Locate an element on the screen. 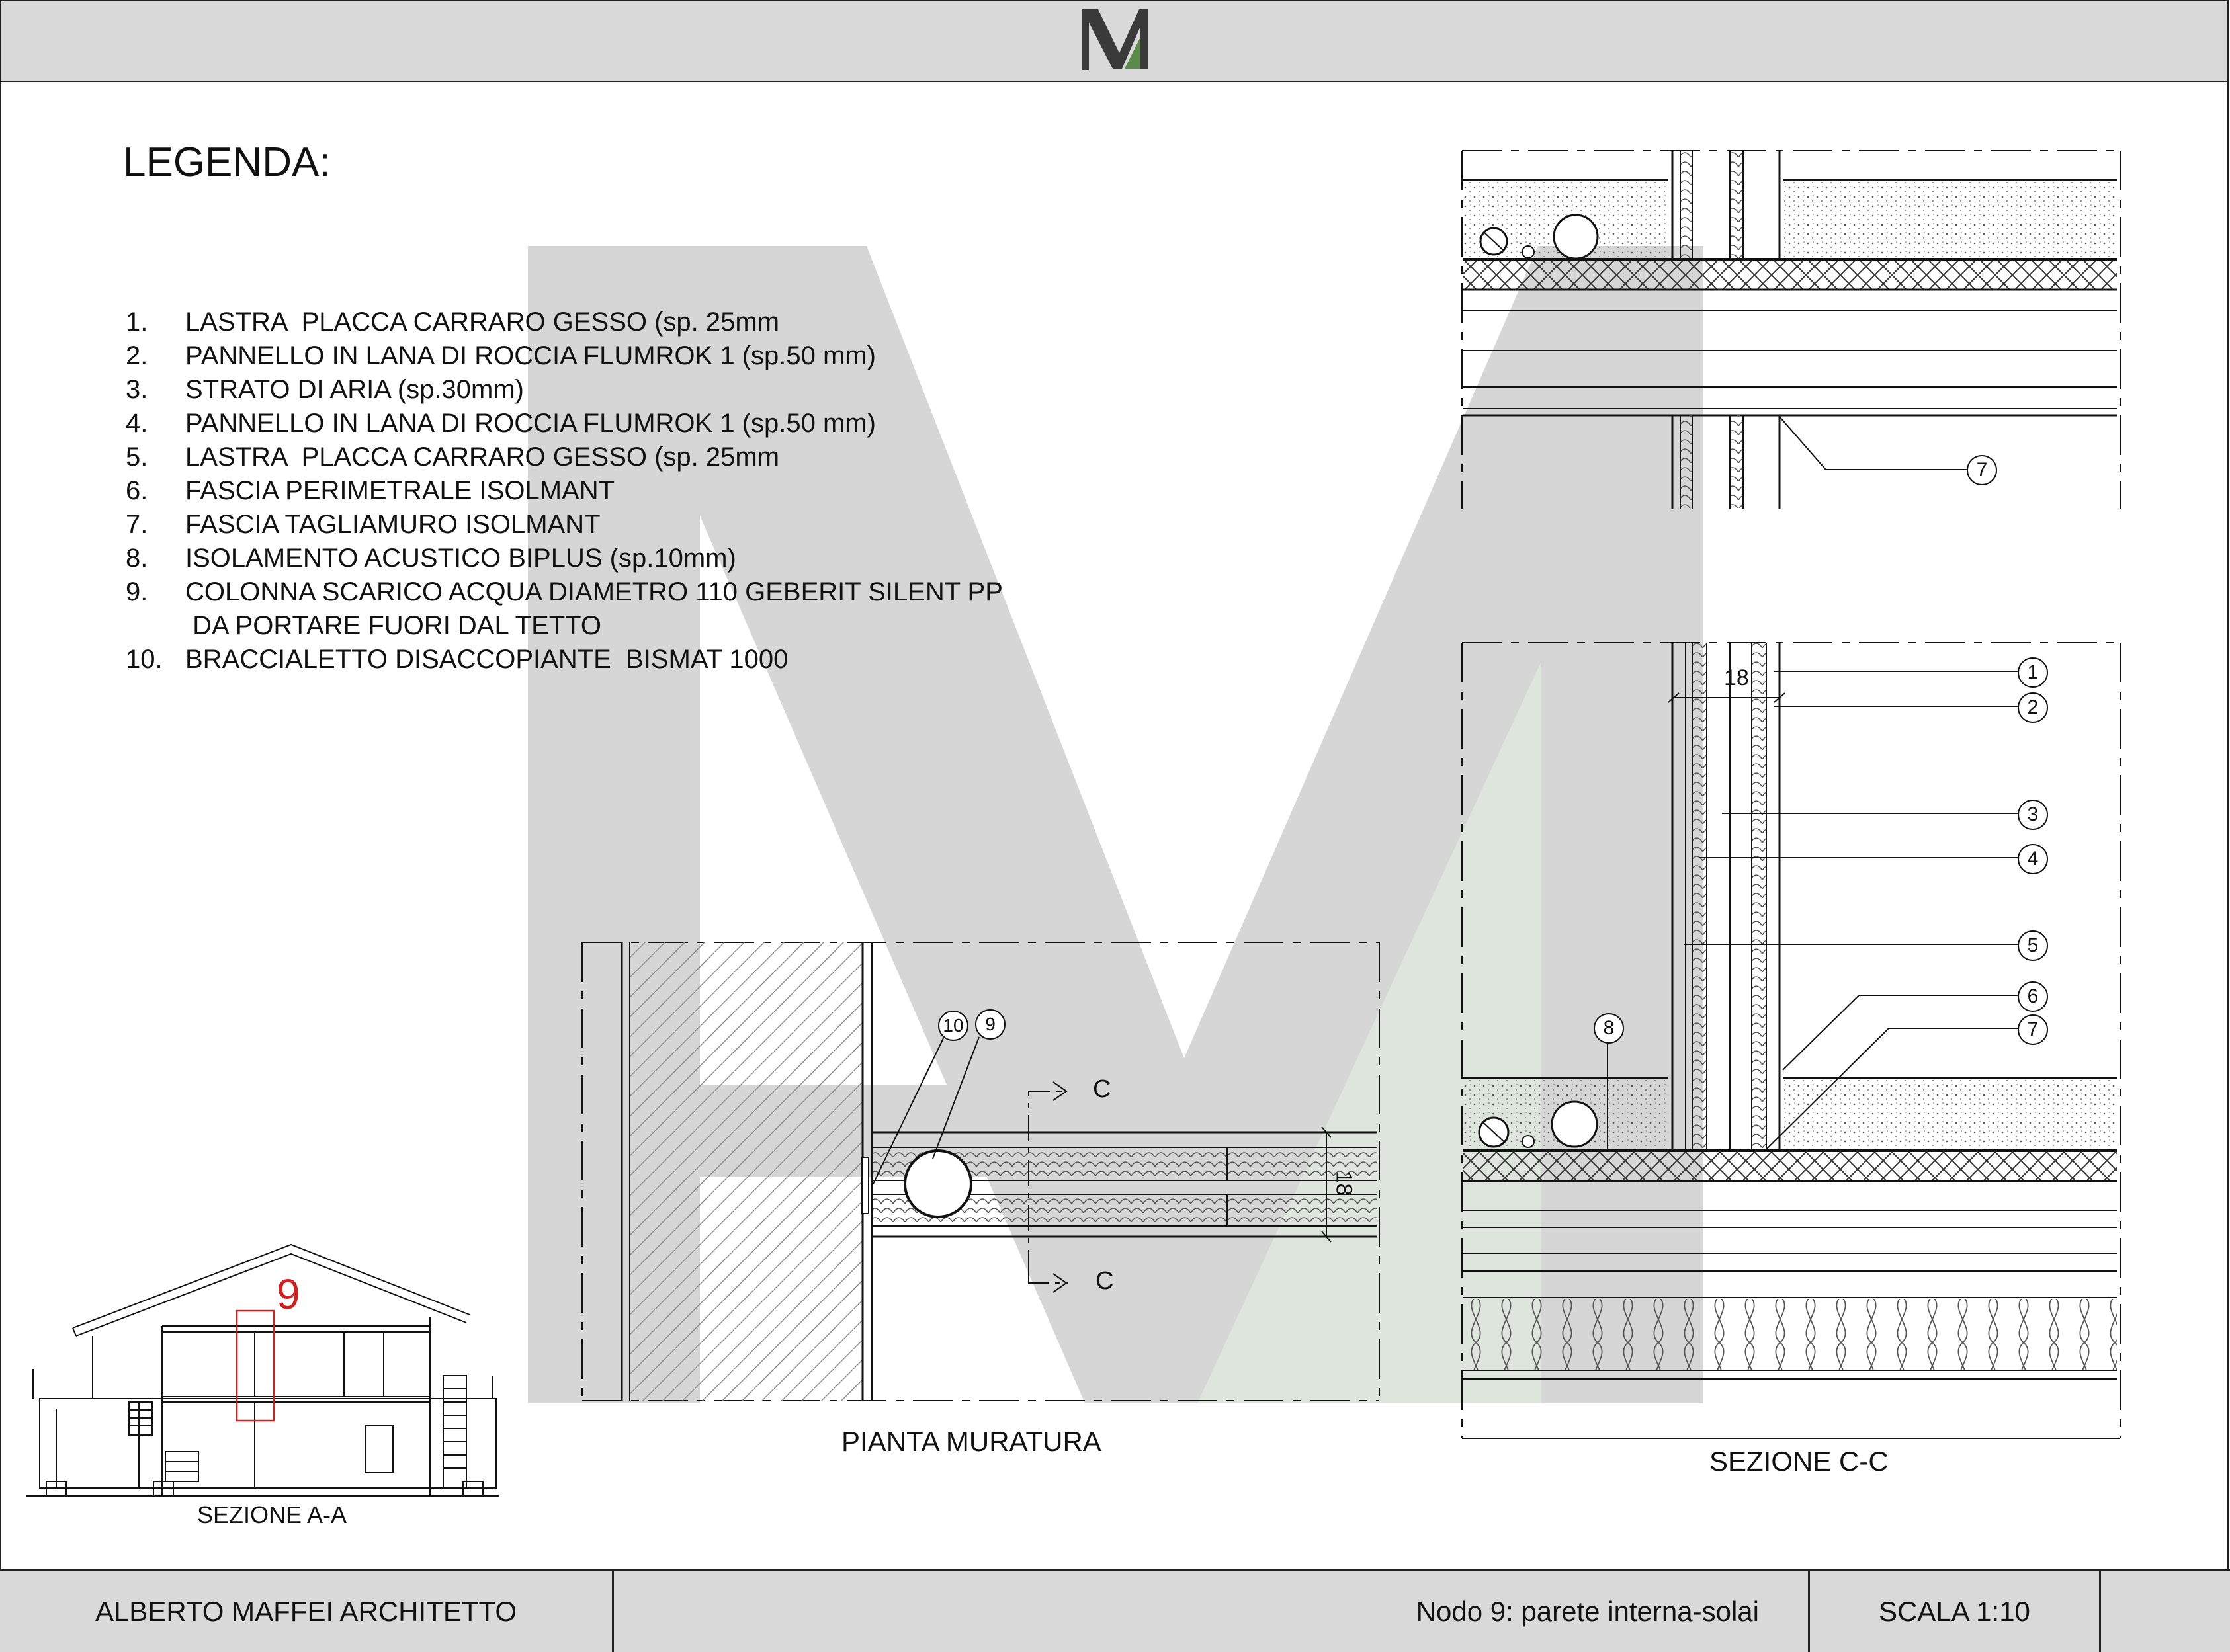 This screenshot has width=2230, height=1652. legend-item: 3. STRATO DI ARIA (sp.30mm) is located at coordinates (564, 390).